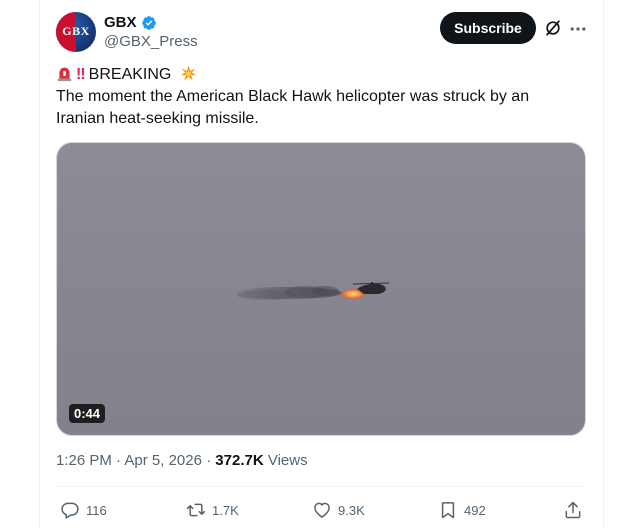  I want to click on tweet-body-line-2: Iranian heat-seeking missile., so click(157, 118).